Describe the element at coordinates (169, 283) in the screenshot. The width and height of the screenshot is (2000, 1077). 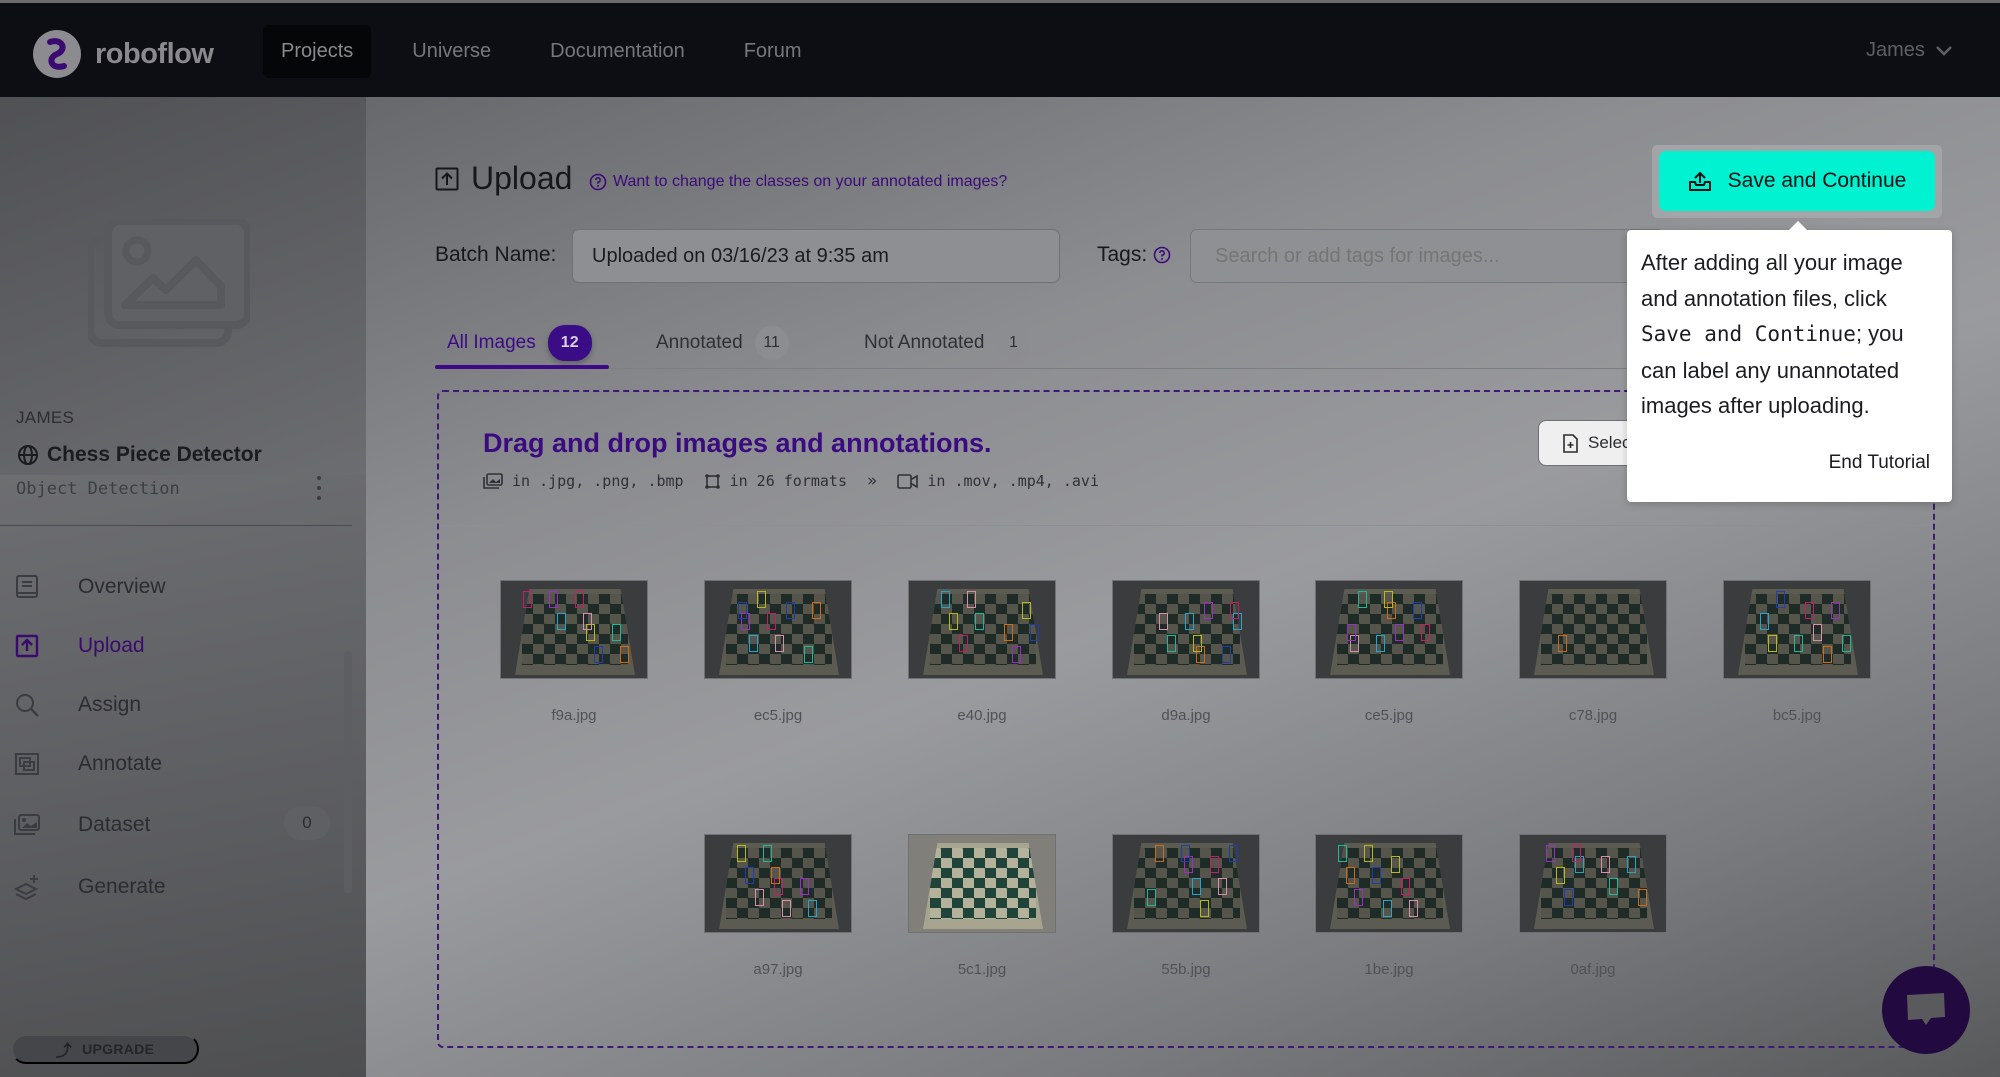
I see `image-placeholder-icon` at that location.